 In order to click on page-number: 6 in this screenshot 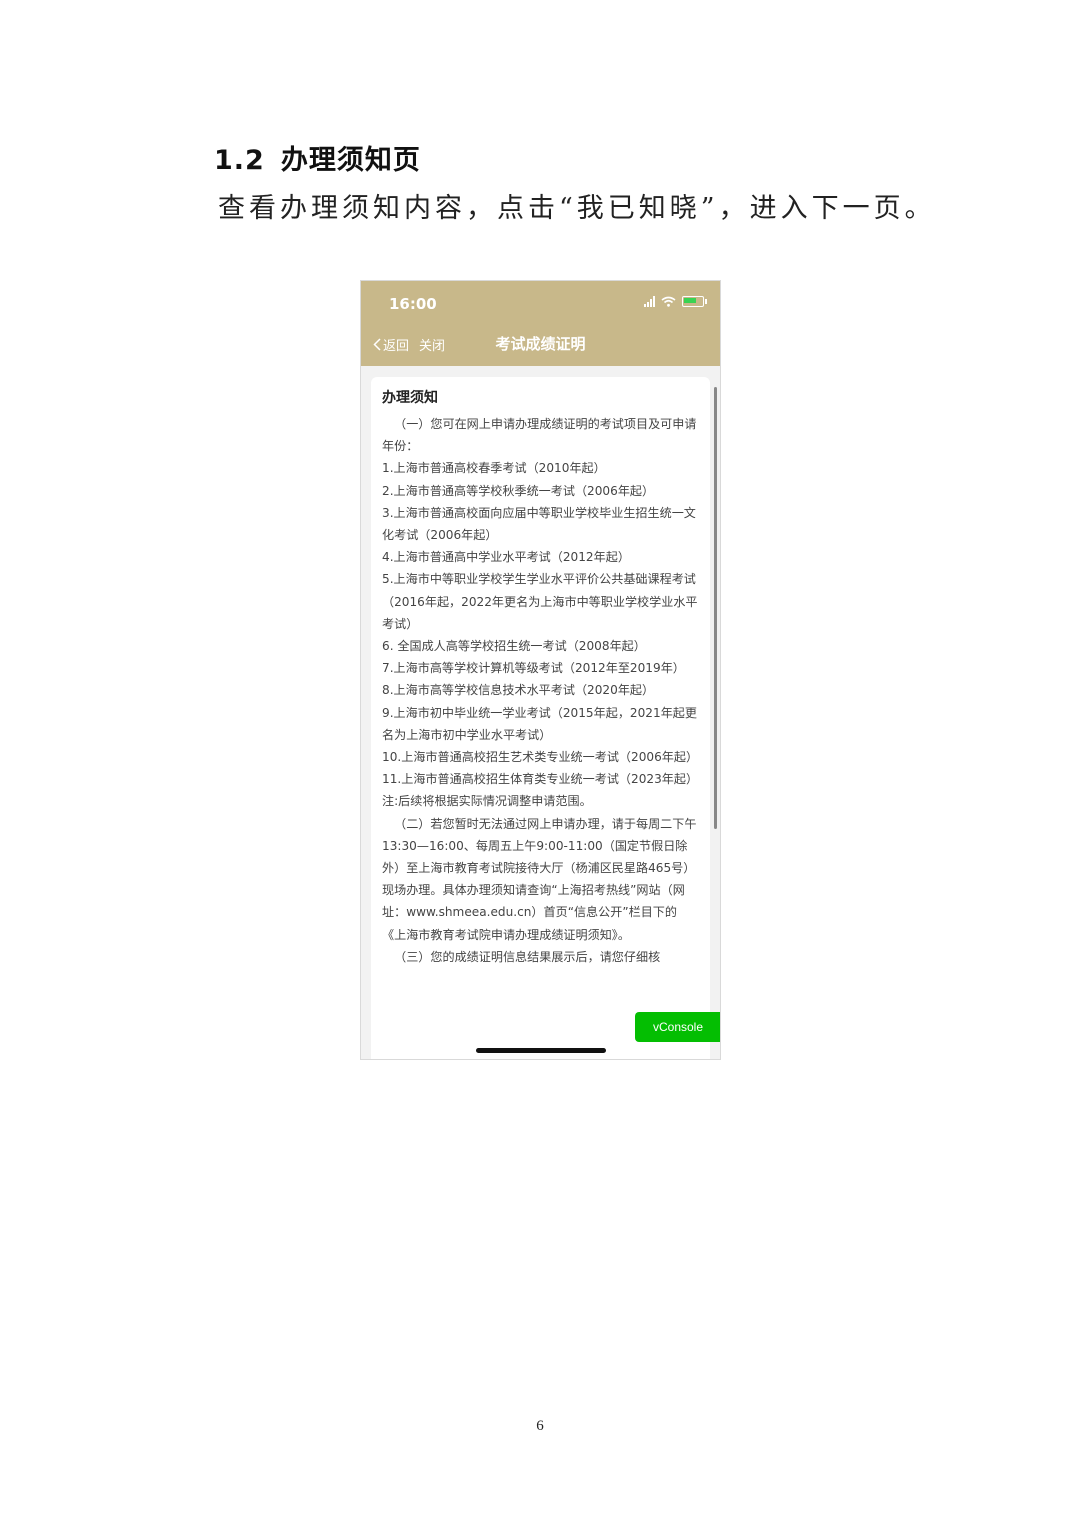, I will do `click(540, 1426)`.